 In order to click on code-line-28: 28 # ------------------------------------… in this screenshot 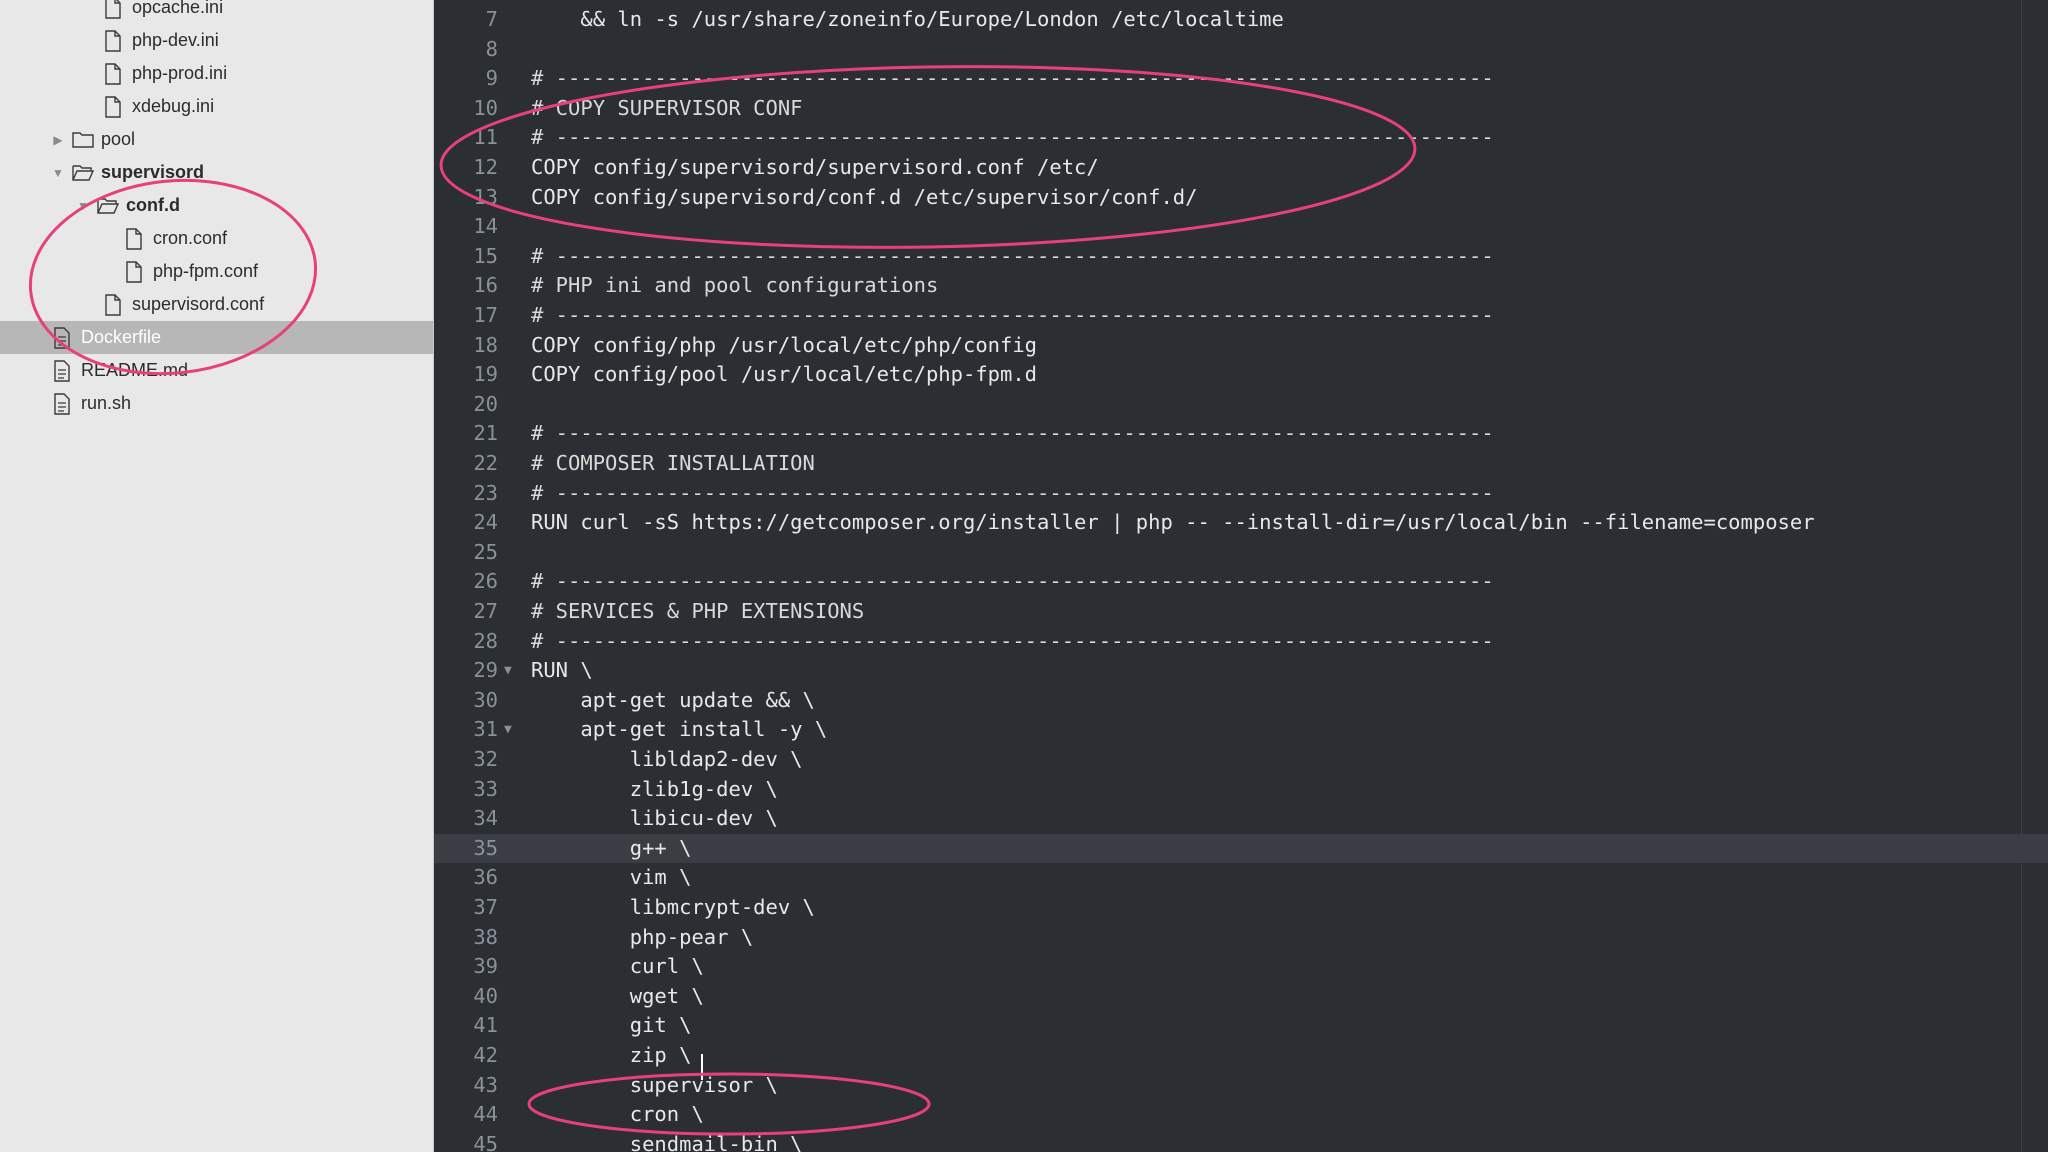, I will do `click(1241, 642)`.